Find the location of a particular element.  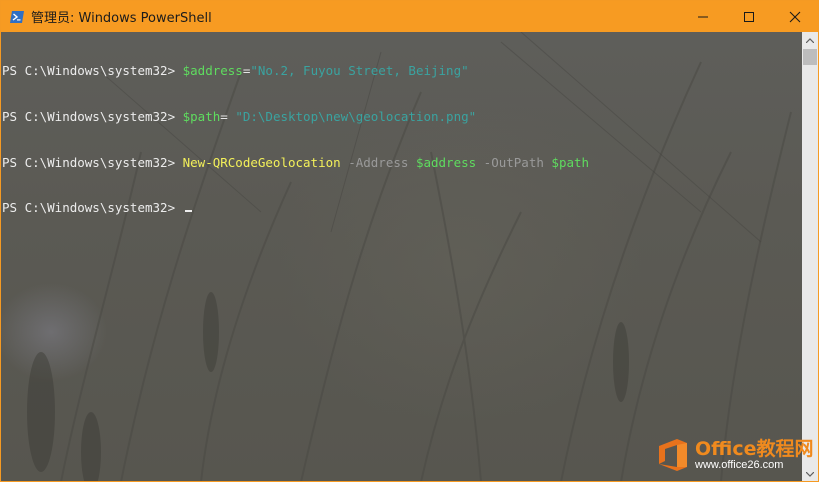

scroll-thumb is located at coordinates (810, 57).